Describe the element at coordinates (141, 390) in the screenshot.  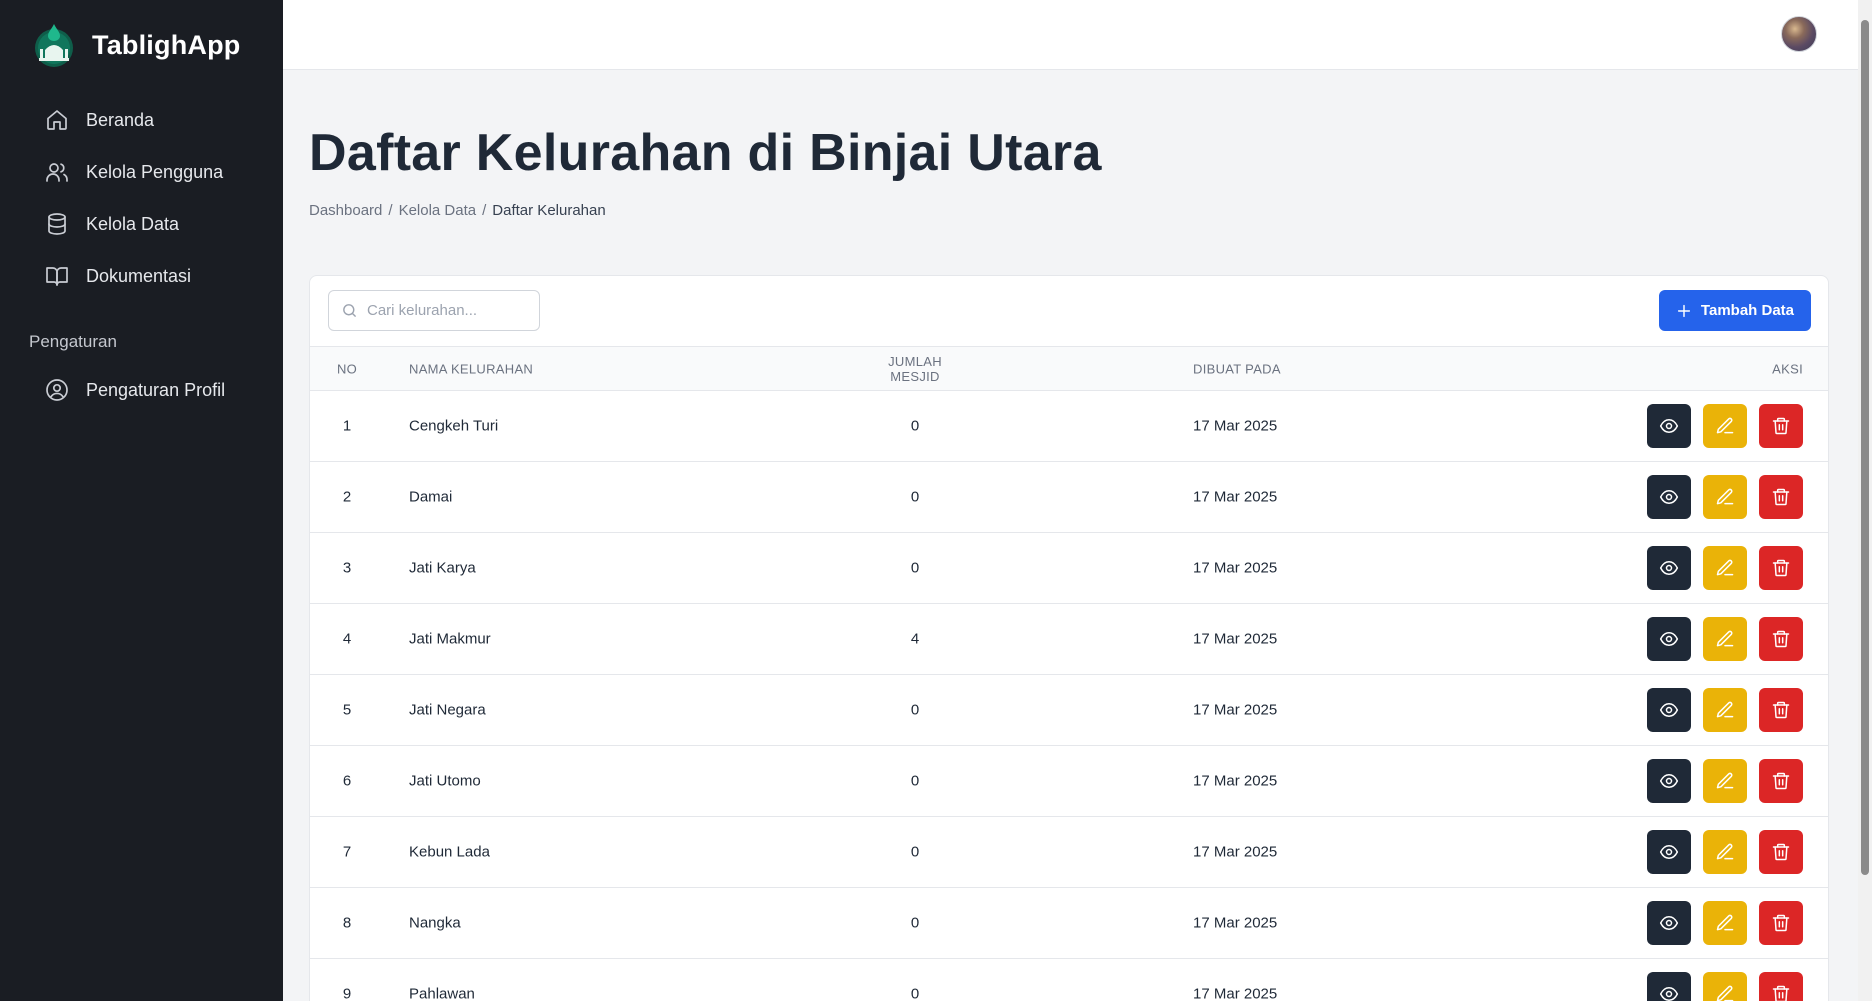
I see `sidebar-item-pengaturan-profil: Pengaturan Profil` at that location.